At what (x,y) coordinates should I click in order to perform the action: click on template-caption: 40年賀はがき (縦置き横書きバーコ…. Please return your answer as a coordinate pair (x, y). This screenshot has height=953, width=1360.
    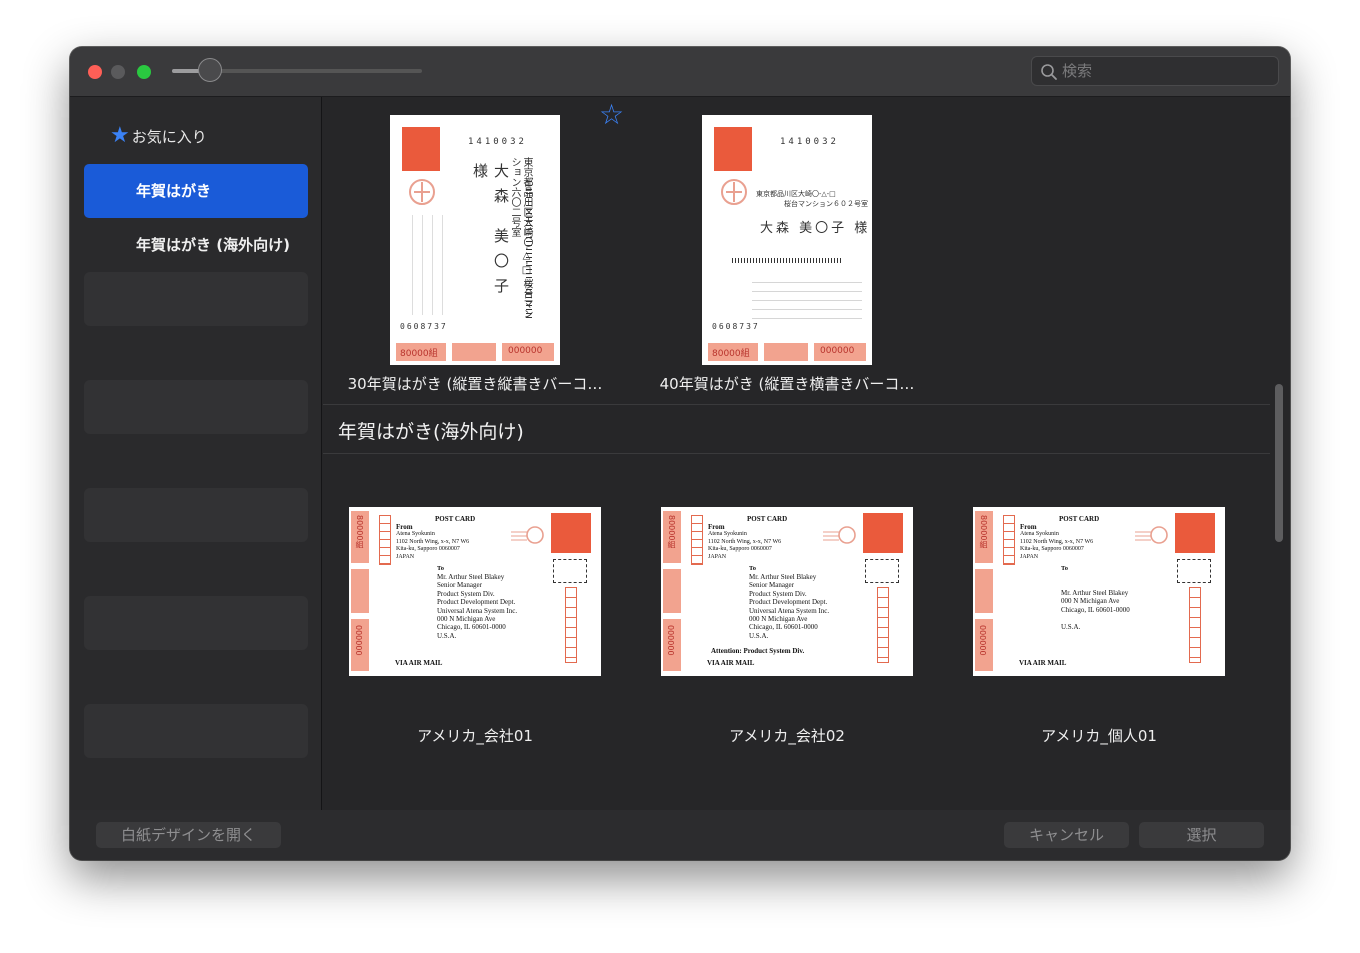
    Looking at the image, I should click on (787, 384).